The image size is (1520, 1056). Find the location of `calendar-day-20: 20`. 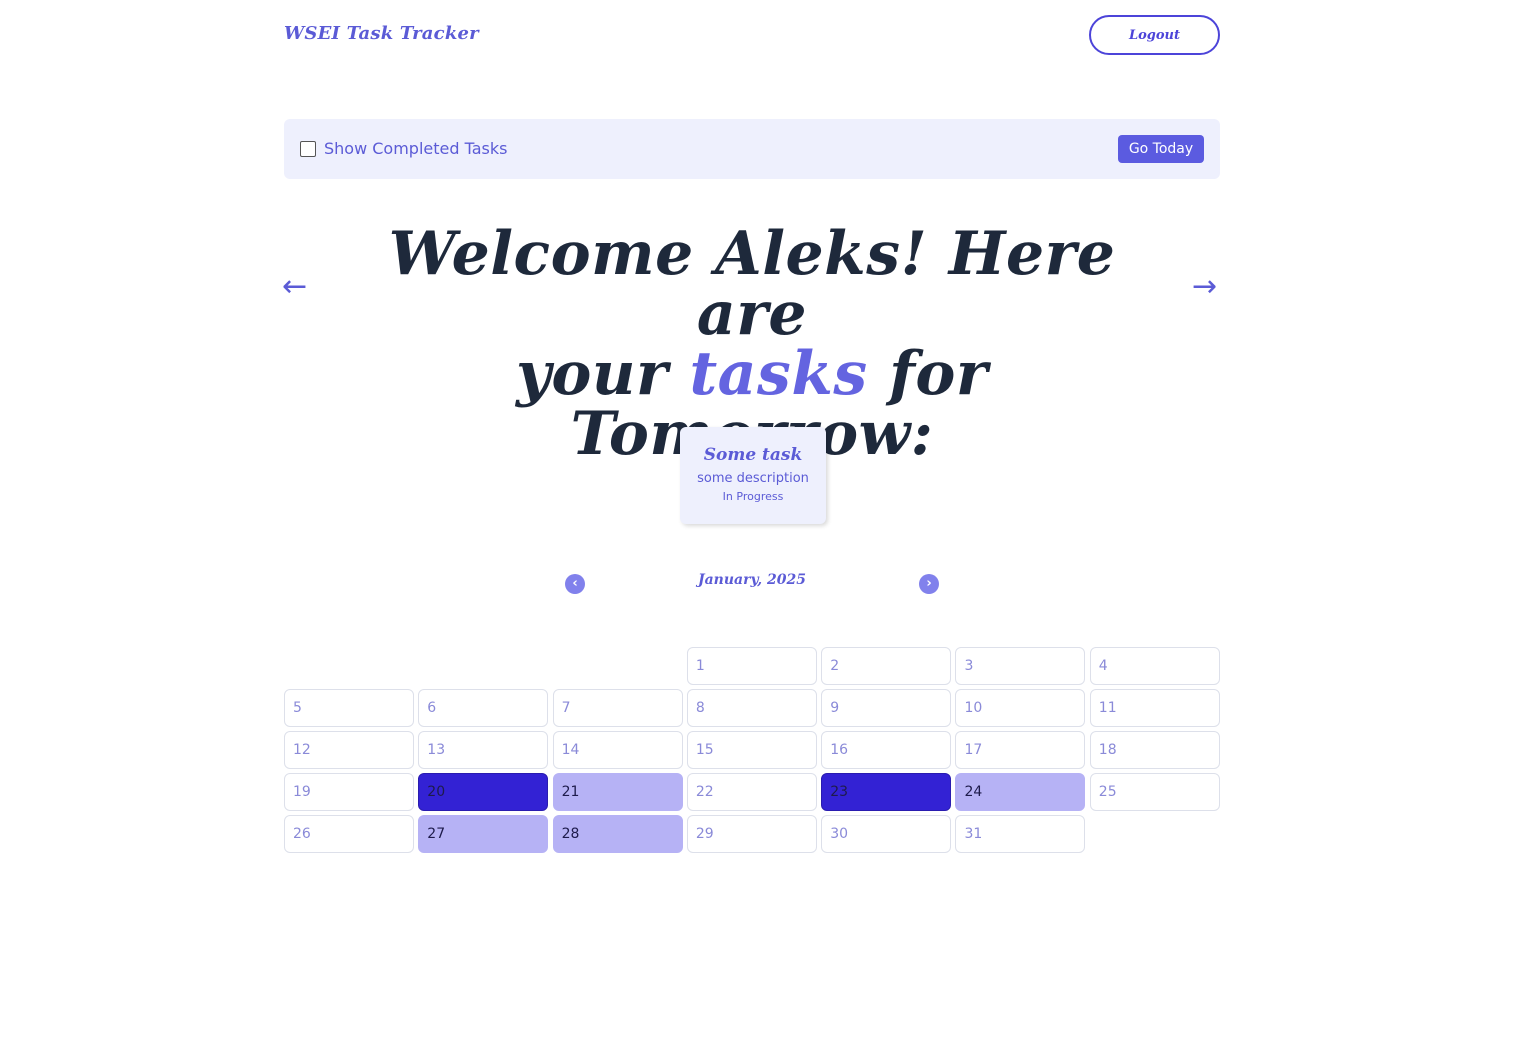

calendar-day-20: 20 is located at coordinates (483, 792).